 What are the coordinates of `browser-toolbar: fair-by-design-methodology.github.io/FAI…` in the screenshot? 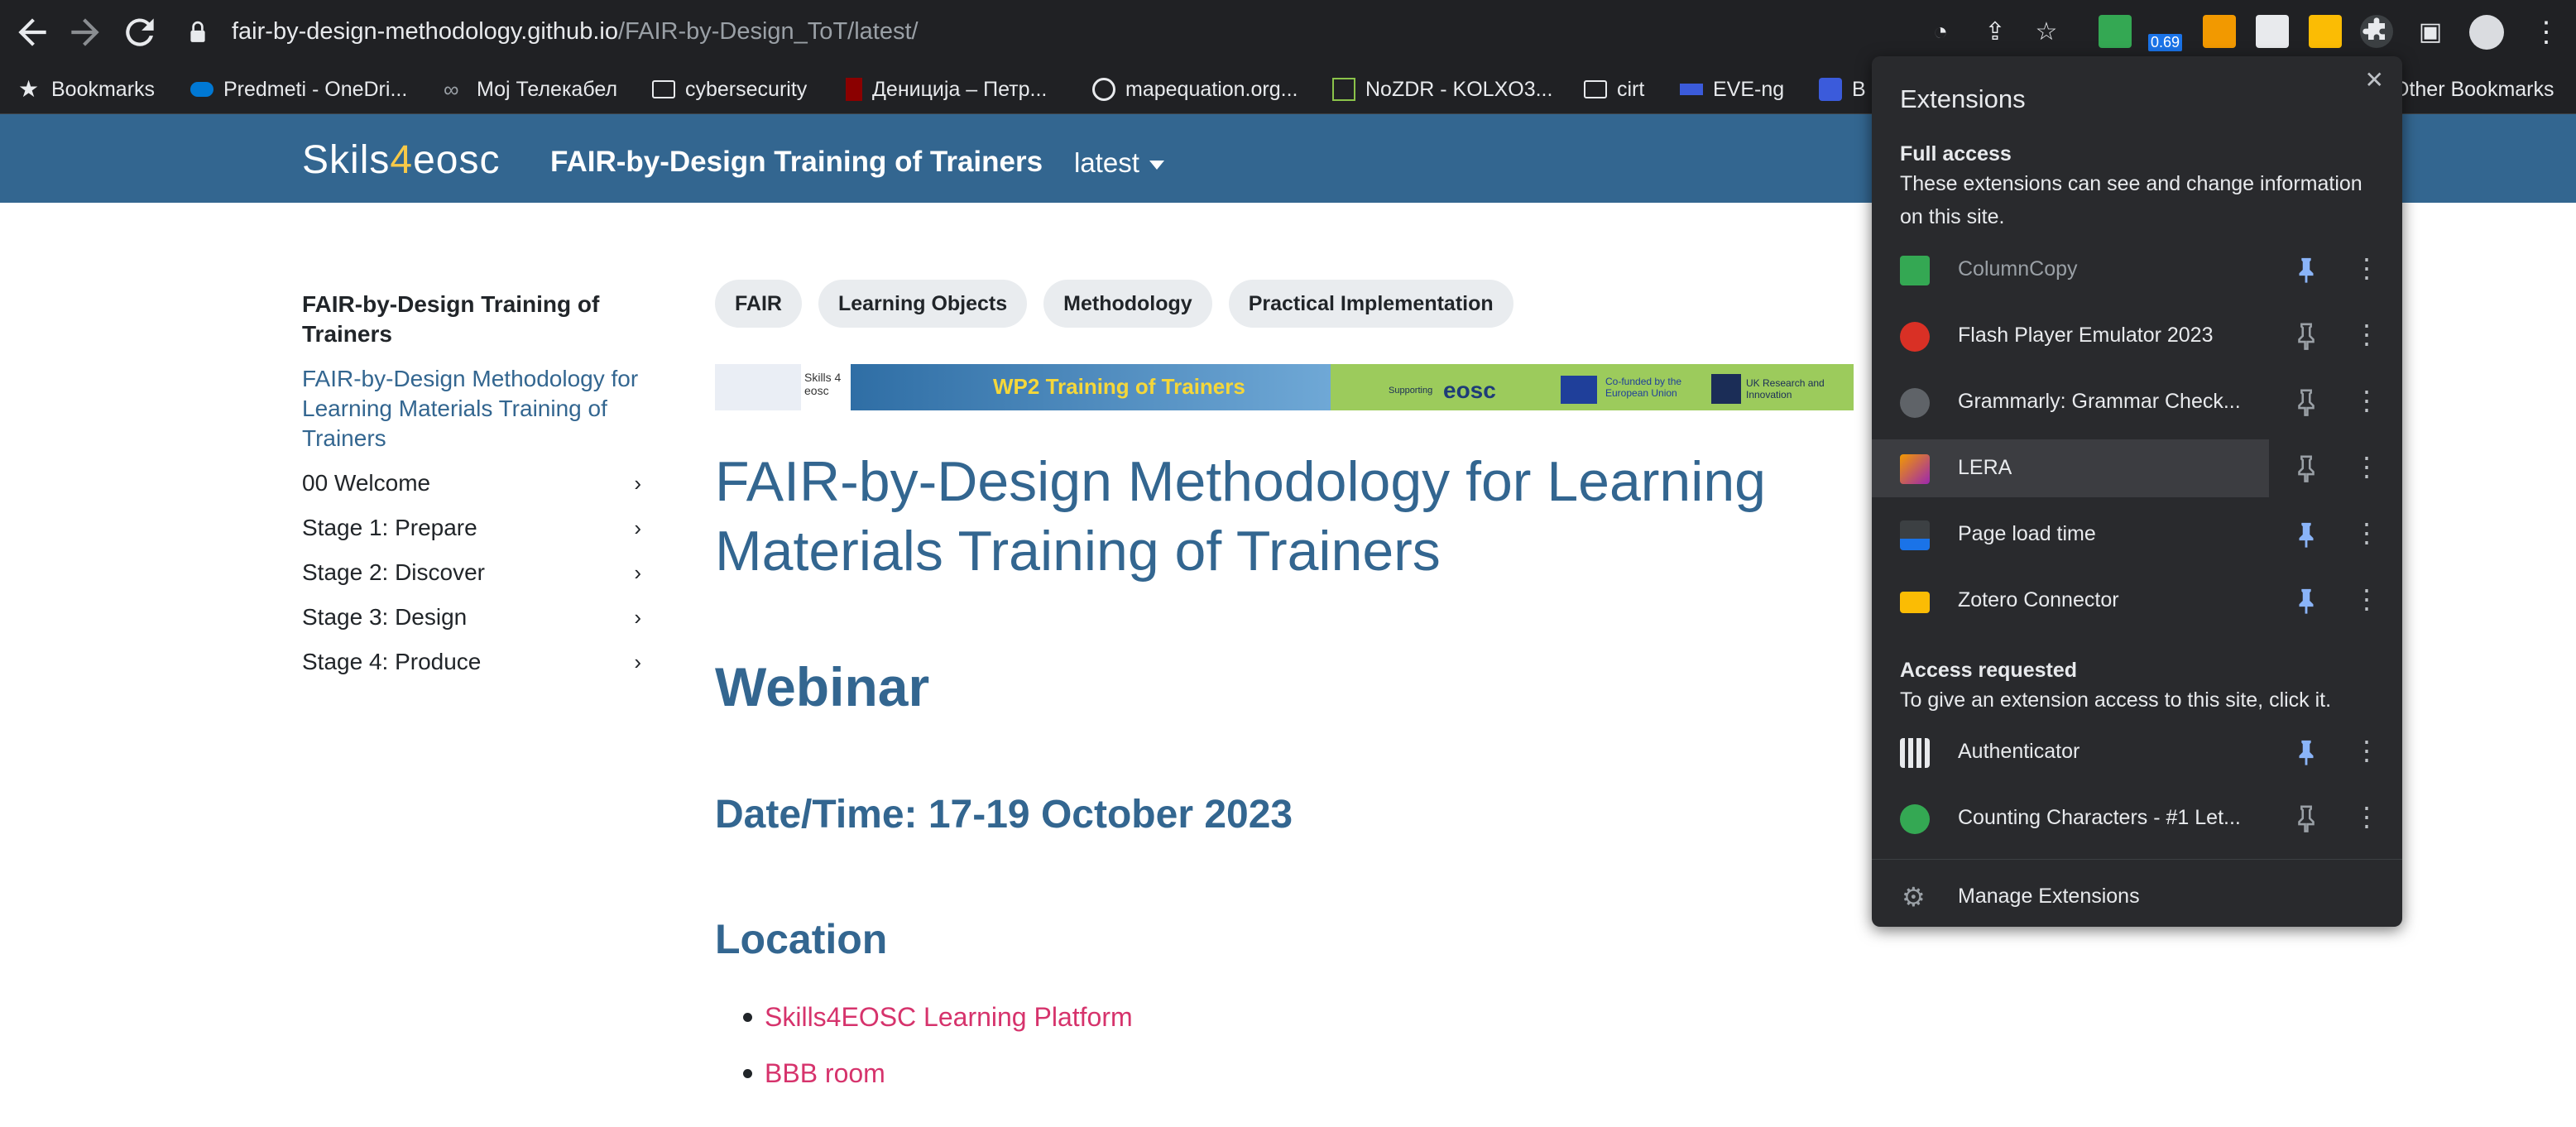 It's located at (1288, 32).